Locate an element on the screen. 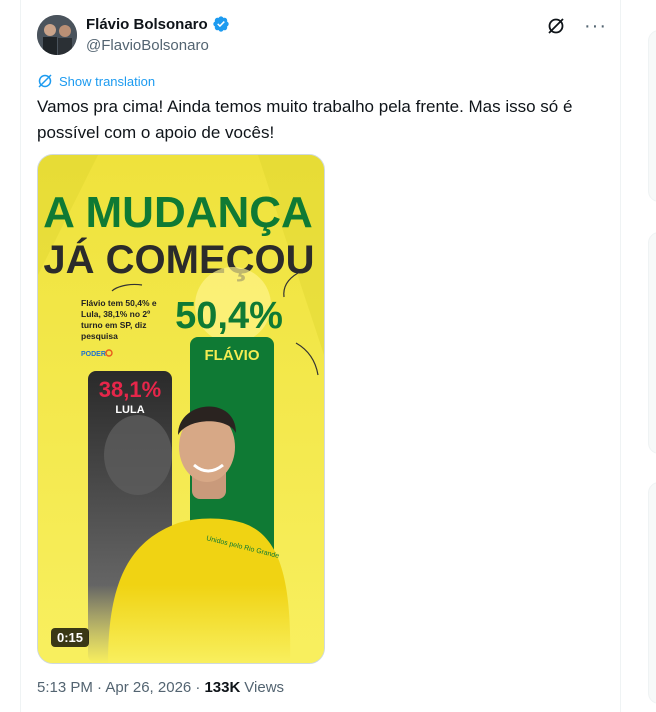  timeline-left-border is located at coordinates (20, 356).